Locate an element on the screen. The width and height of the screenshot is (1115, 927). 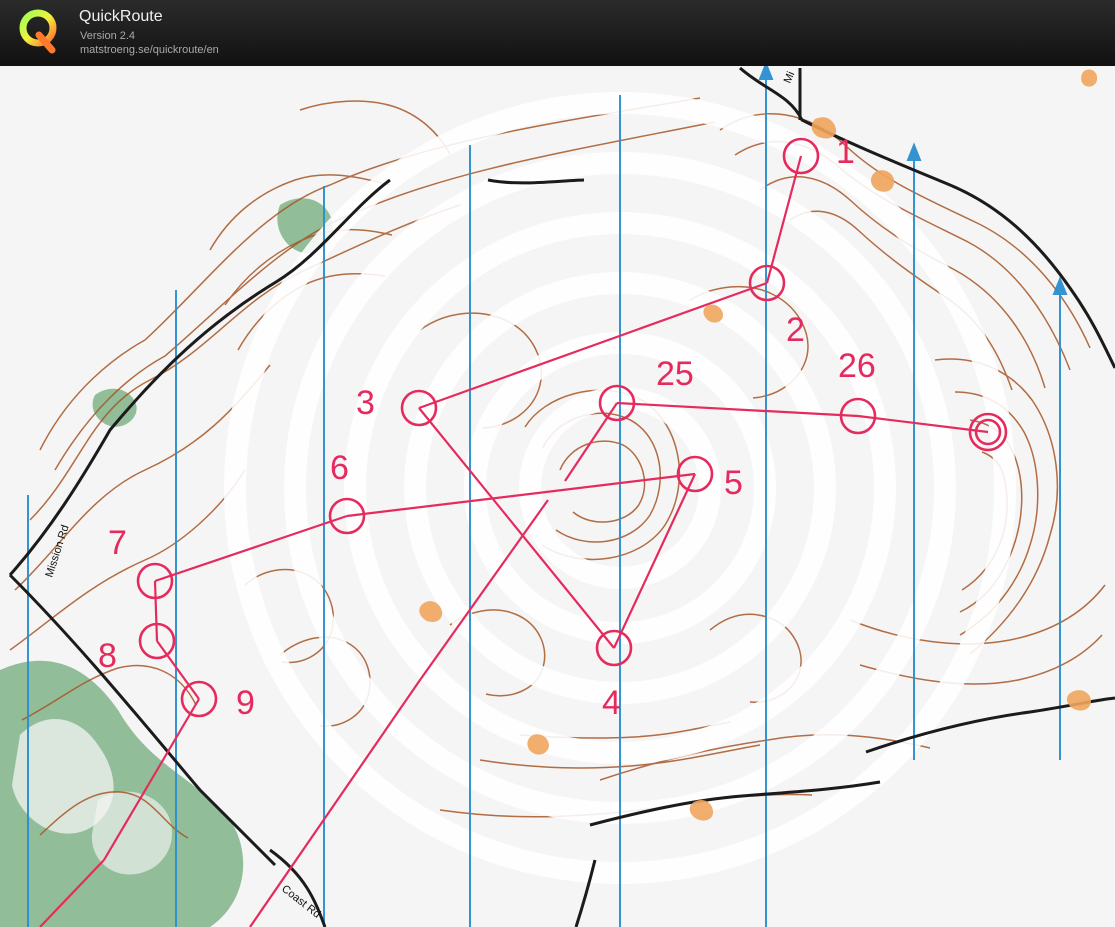
control-9-label: 9 is located at coordinates (245, 703).